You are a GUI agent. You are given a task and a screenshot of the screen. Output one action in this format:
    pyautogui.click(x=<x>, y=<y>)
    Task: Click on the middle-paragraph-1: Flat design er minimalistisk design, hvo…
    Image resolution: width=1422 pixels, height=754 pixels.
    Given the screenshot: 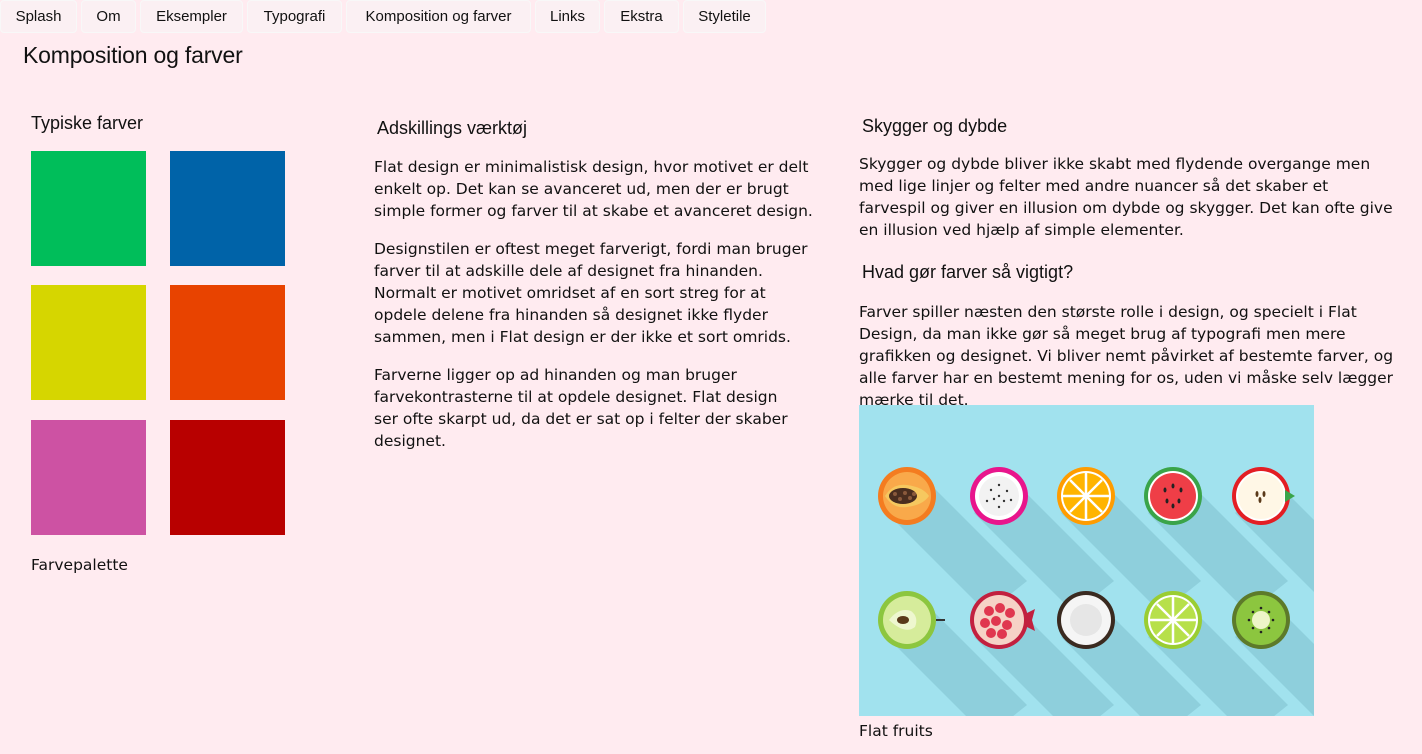 What is the action you would take?
    pyautogui.click(x=593, y=189)
    